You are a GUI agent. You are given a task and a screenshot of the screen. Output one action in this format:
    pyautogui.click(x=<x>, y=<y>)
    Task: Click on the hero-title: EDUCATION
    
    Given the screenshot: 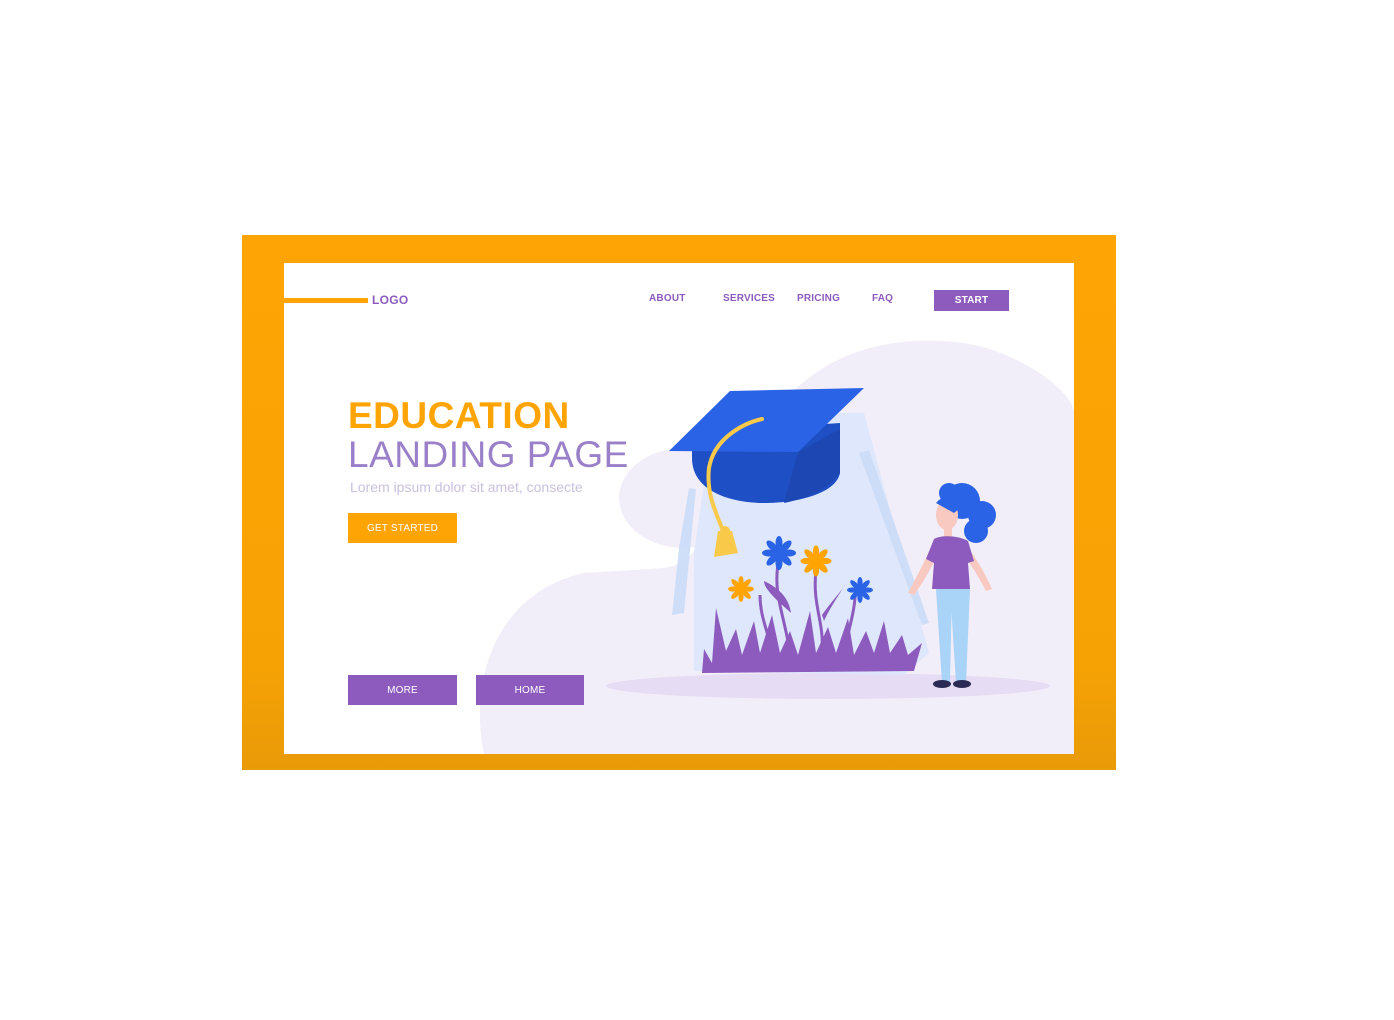 What is the action you would take?
    pyautogui.click(x=459, y=415)
    